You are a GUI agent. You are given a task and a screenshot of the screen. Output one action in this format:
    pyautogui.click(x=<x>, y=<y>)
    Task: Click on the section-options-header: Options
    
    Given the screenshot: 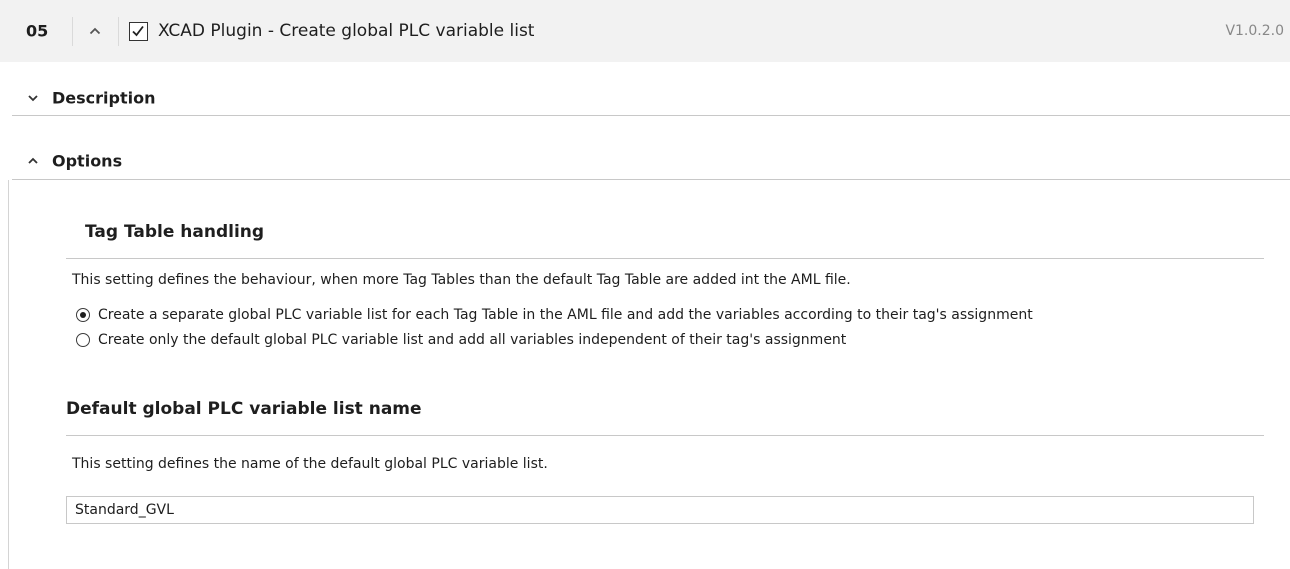 What is the action you would take?
    pyautogui.click(x=645, y=161)
    